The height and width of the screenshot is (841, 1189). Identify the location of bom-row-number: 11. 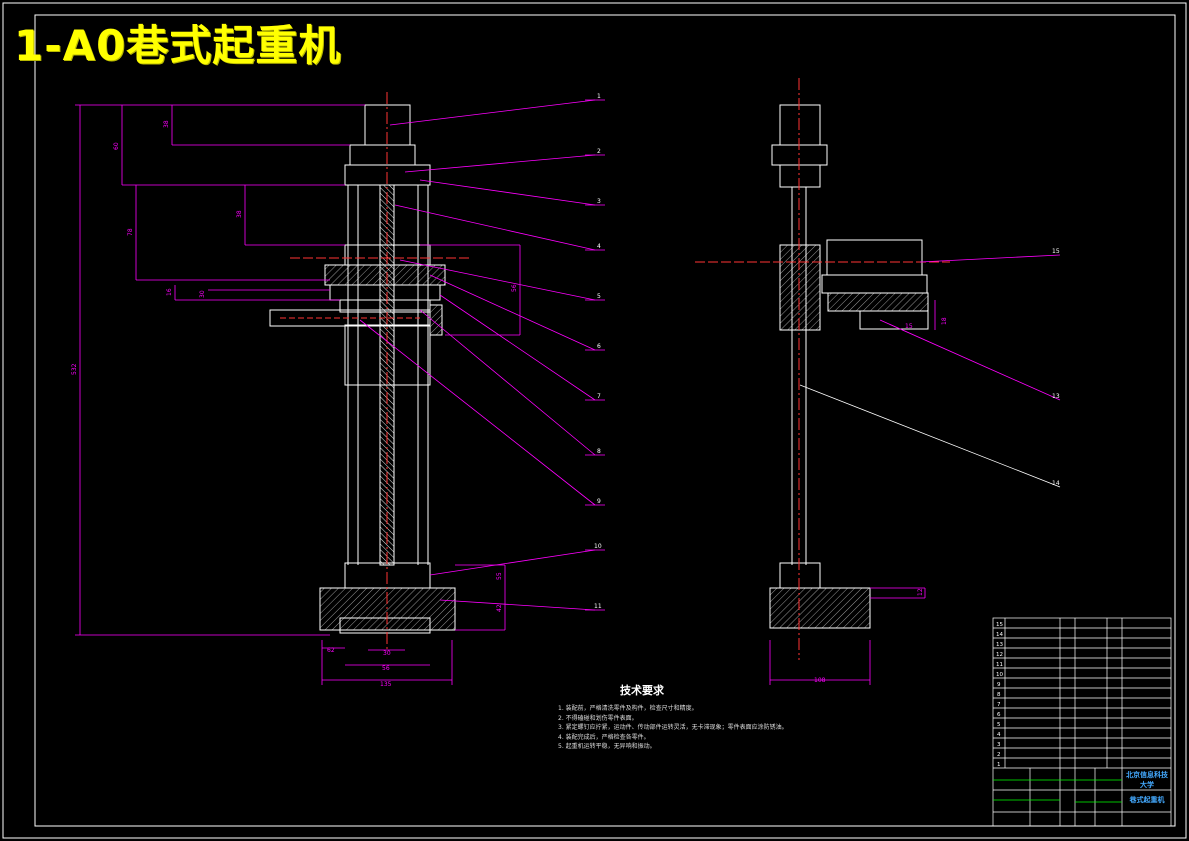
(999, 665).